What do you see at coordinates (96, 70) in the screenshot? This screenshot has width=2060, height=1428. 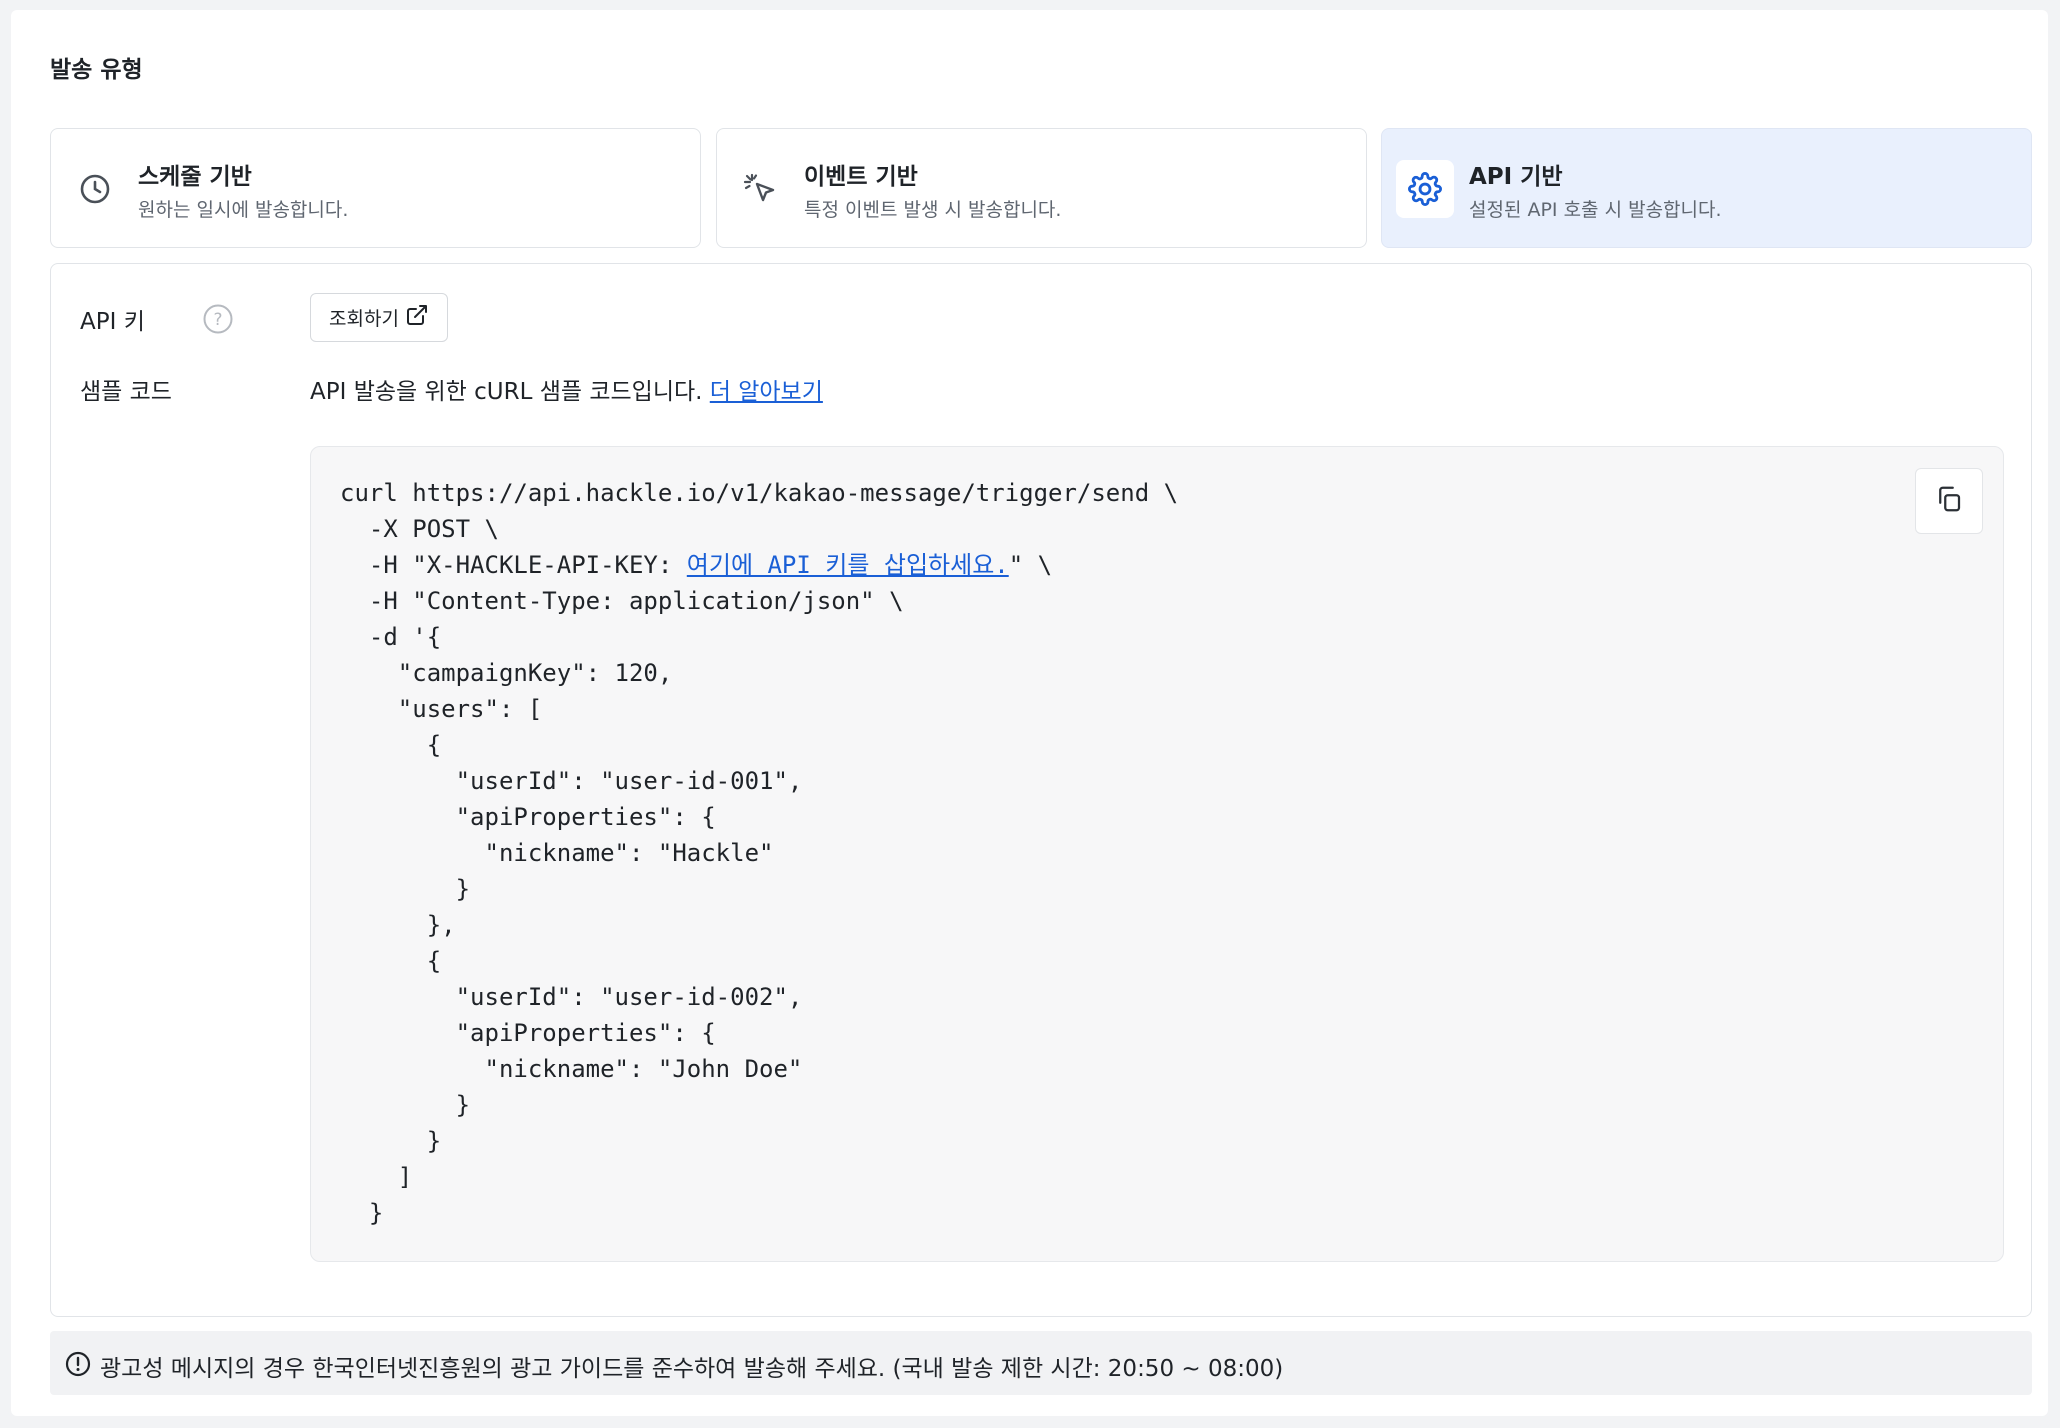 I see `section-title: 발송 유형` at bounding box center [96, 70].